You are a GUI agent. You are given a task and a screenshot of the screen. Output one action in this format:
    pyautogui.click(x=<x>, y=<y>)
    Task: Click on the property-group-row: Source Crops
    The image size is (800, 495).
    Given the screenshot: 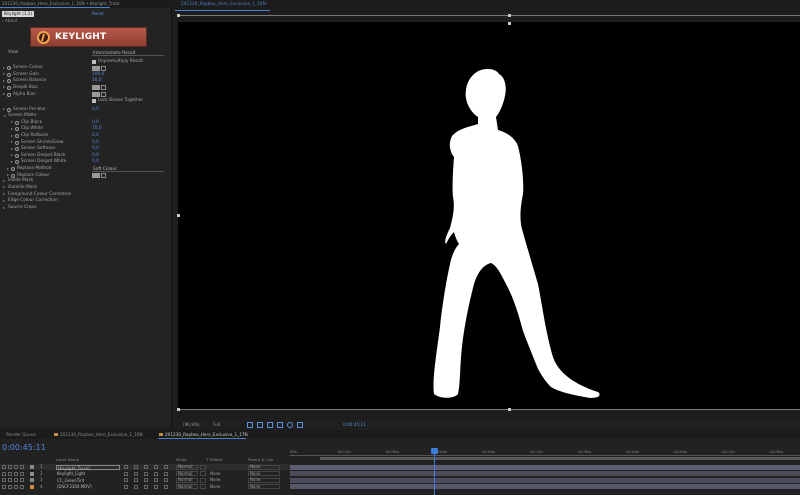 What is the action you would take?
    pyautogui.click(x=86, y=208)
    